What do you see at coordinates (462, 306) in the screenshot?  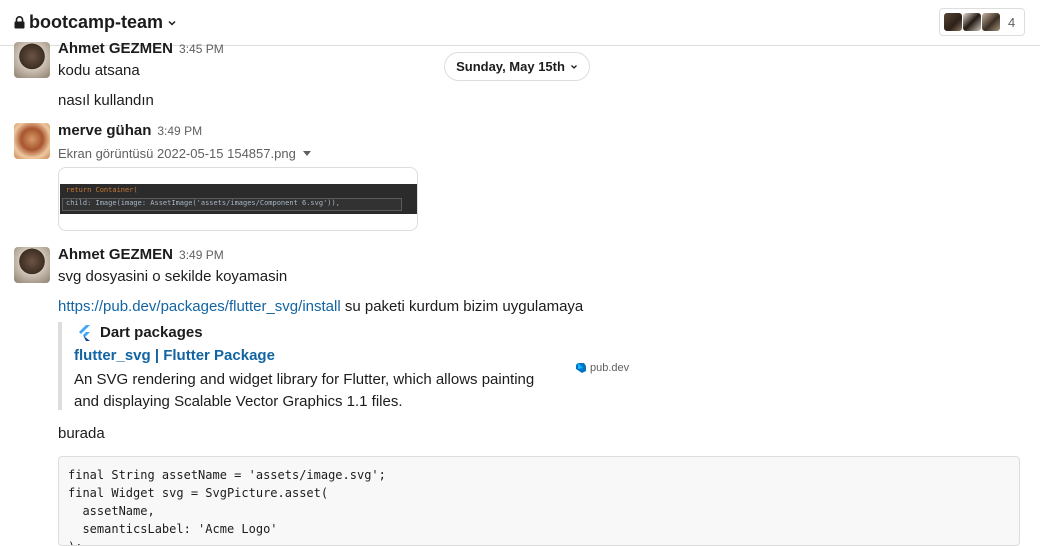 I see `link-suffix-text: su paketi kurdum bizim uygulamaya` at bounding box center [462, 306].